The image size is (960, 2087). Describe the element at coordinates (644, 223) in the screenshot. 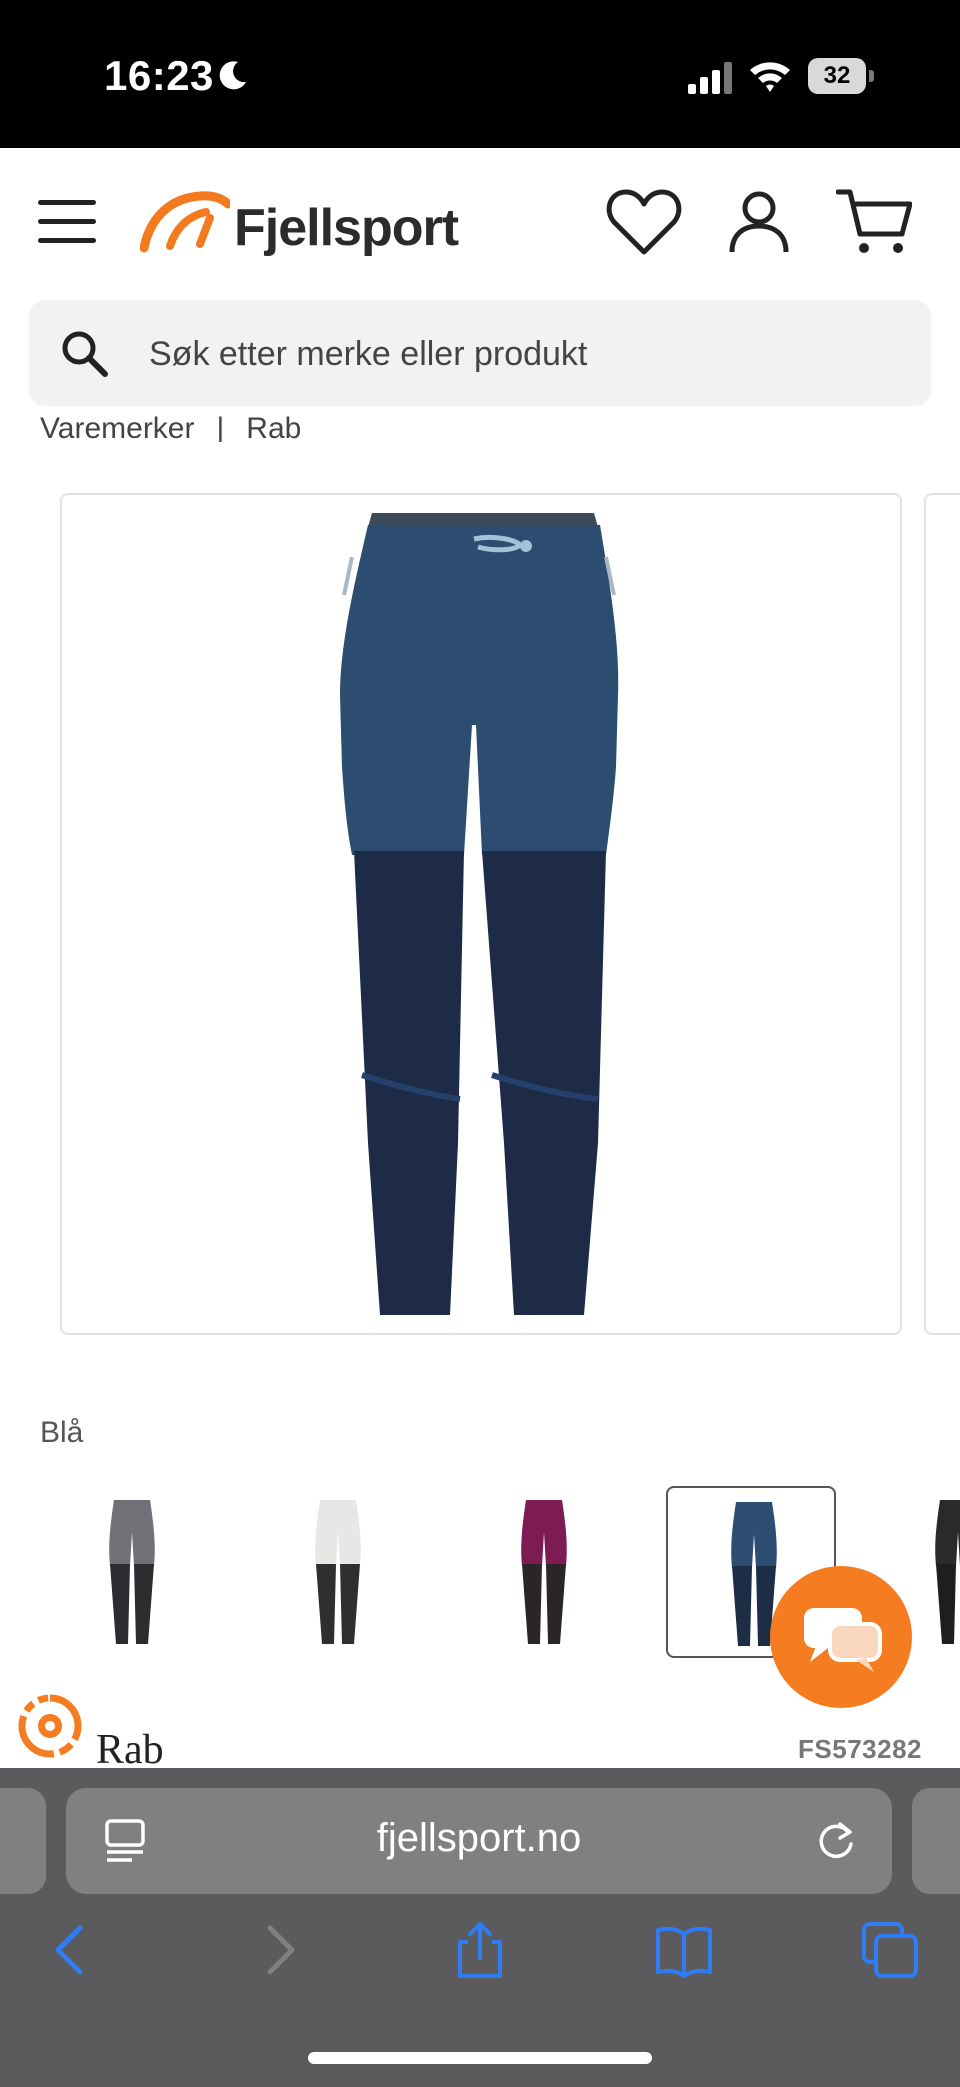

I see `wishlist-heart-icon` at that location.